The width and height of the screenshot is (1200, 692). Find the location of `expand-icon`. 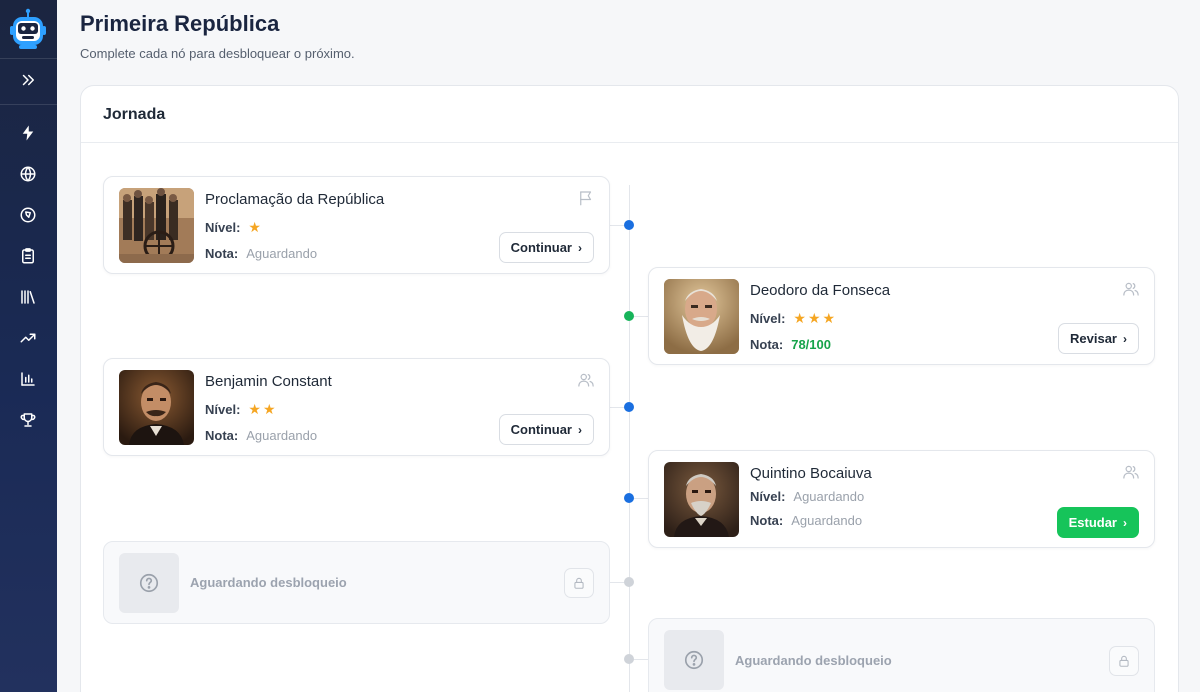

expand-icon is located at coordinates (28, 80).